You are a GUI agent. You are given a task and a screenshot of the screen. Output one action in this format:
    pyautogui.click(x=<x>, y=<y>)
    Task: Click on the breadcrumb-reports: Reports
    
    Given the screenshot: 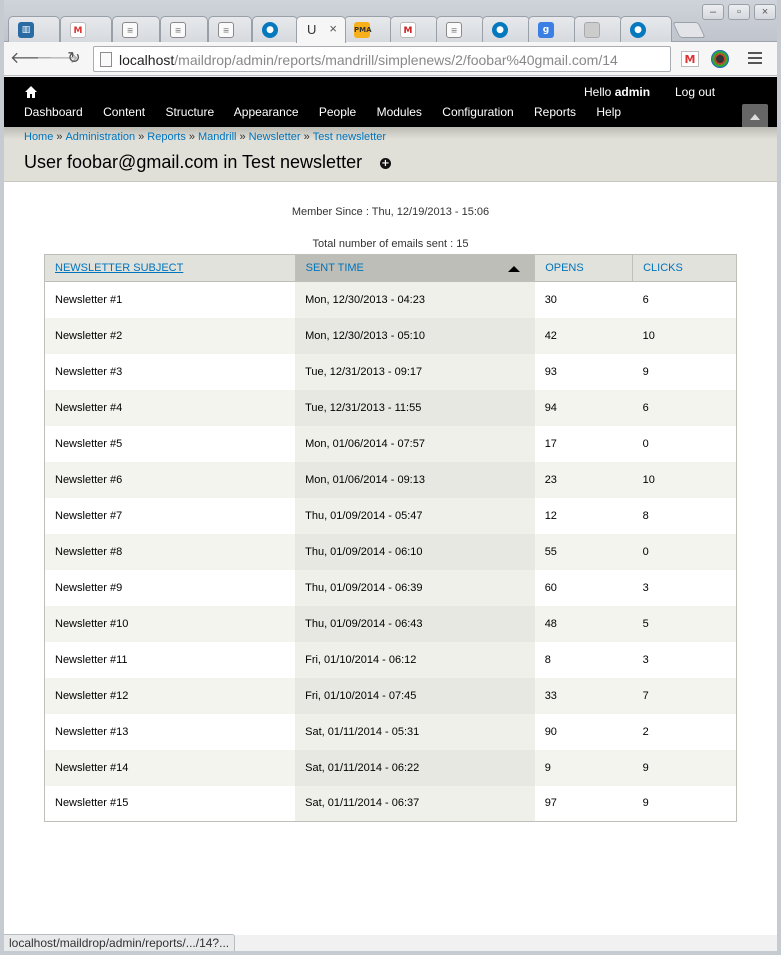 What is the action you would take?
    pyautogui.click(x=166, y=137)
    